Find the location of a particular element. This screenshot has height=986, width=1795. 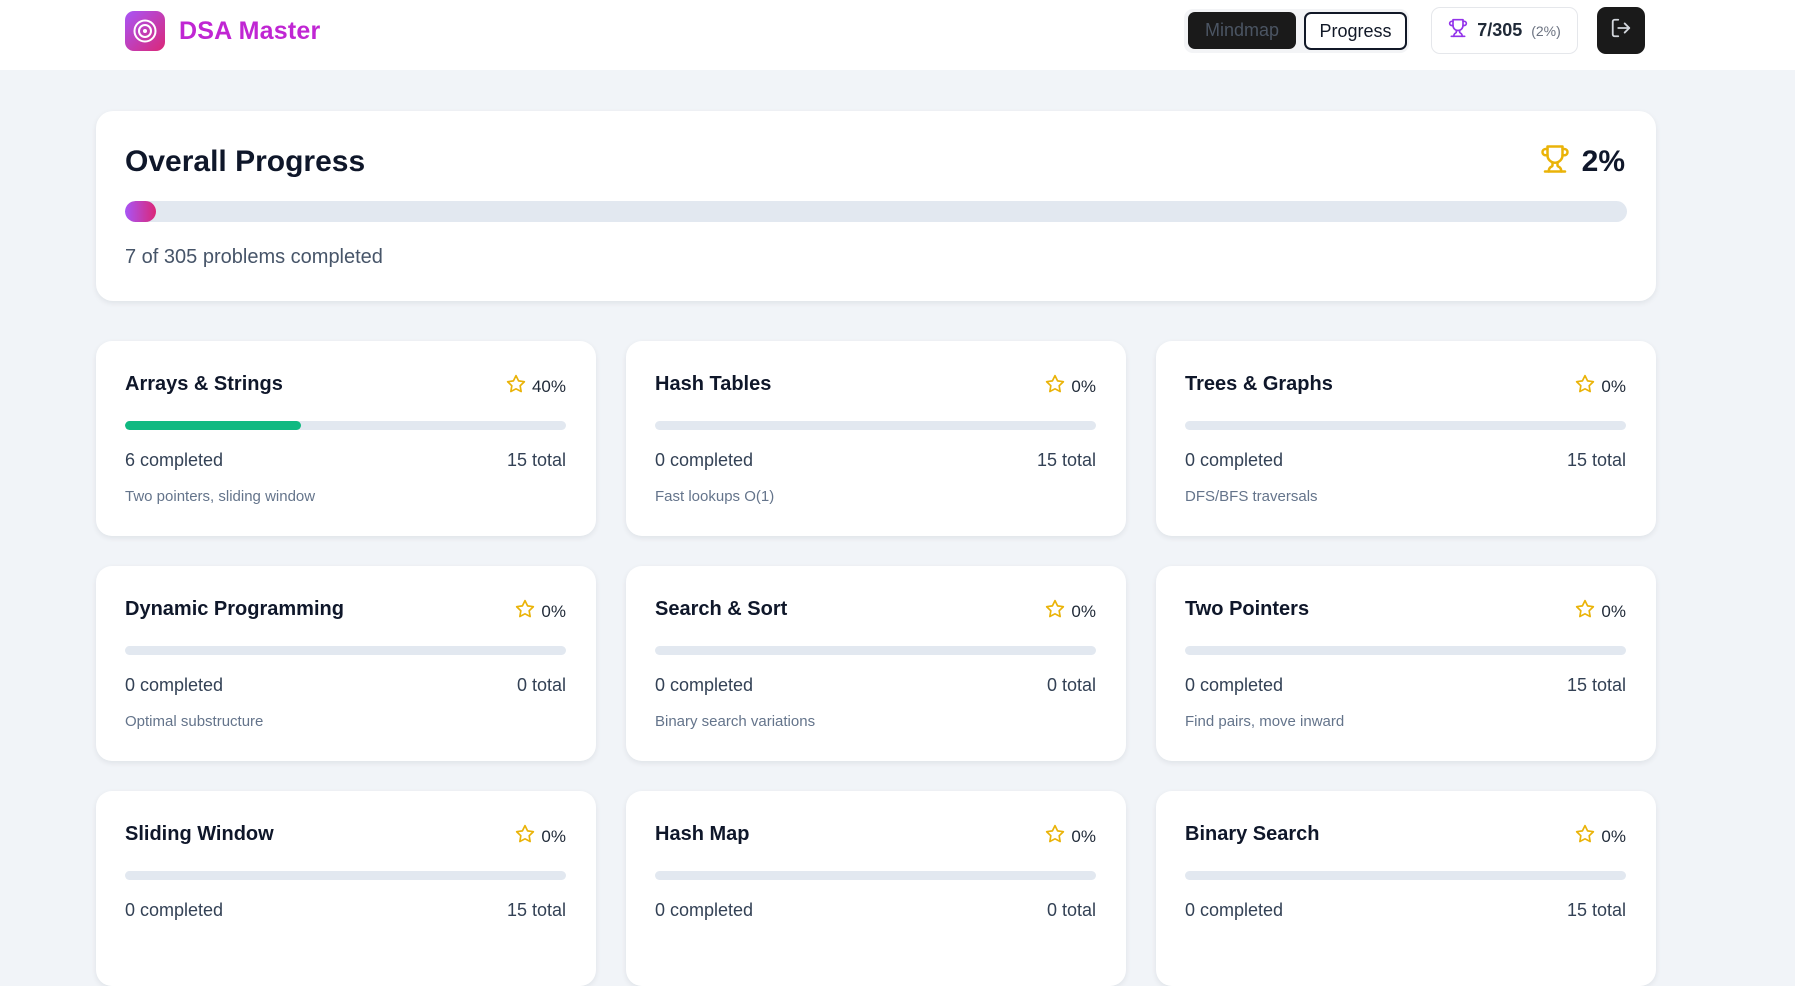

overall-progress-fill is located at coordinates (140, 211).